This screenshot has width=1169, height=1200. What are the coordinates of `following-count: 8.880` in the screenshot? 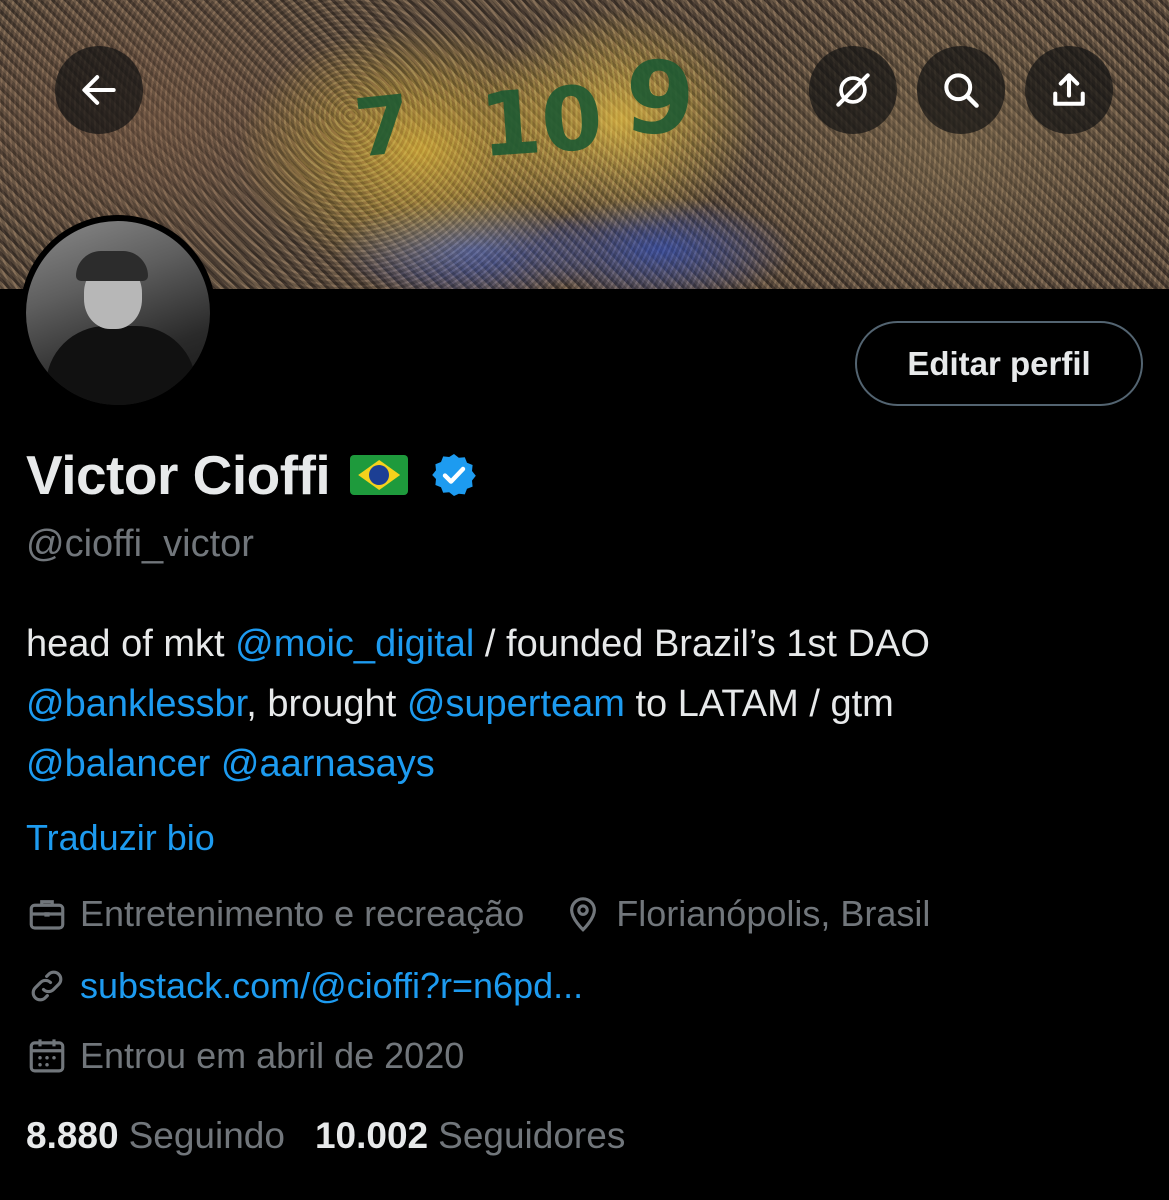 It's located at (72, 1135).